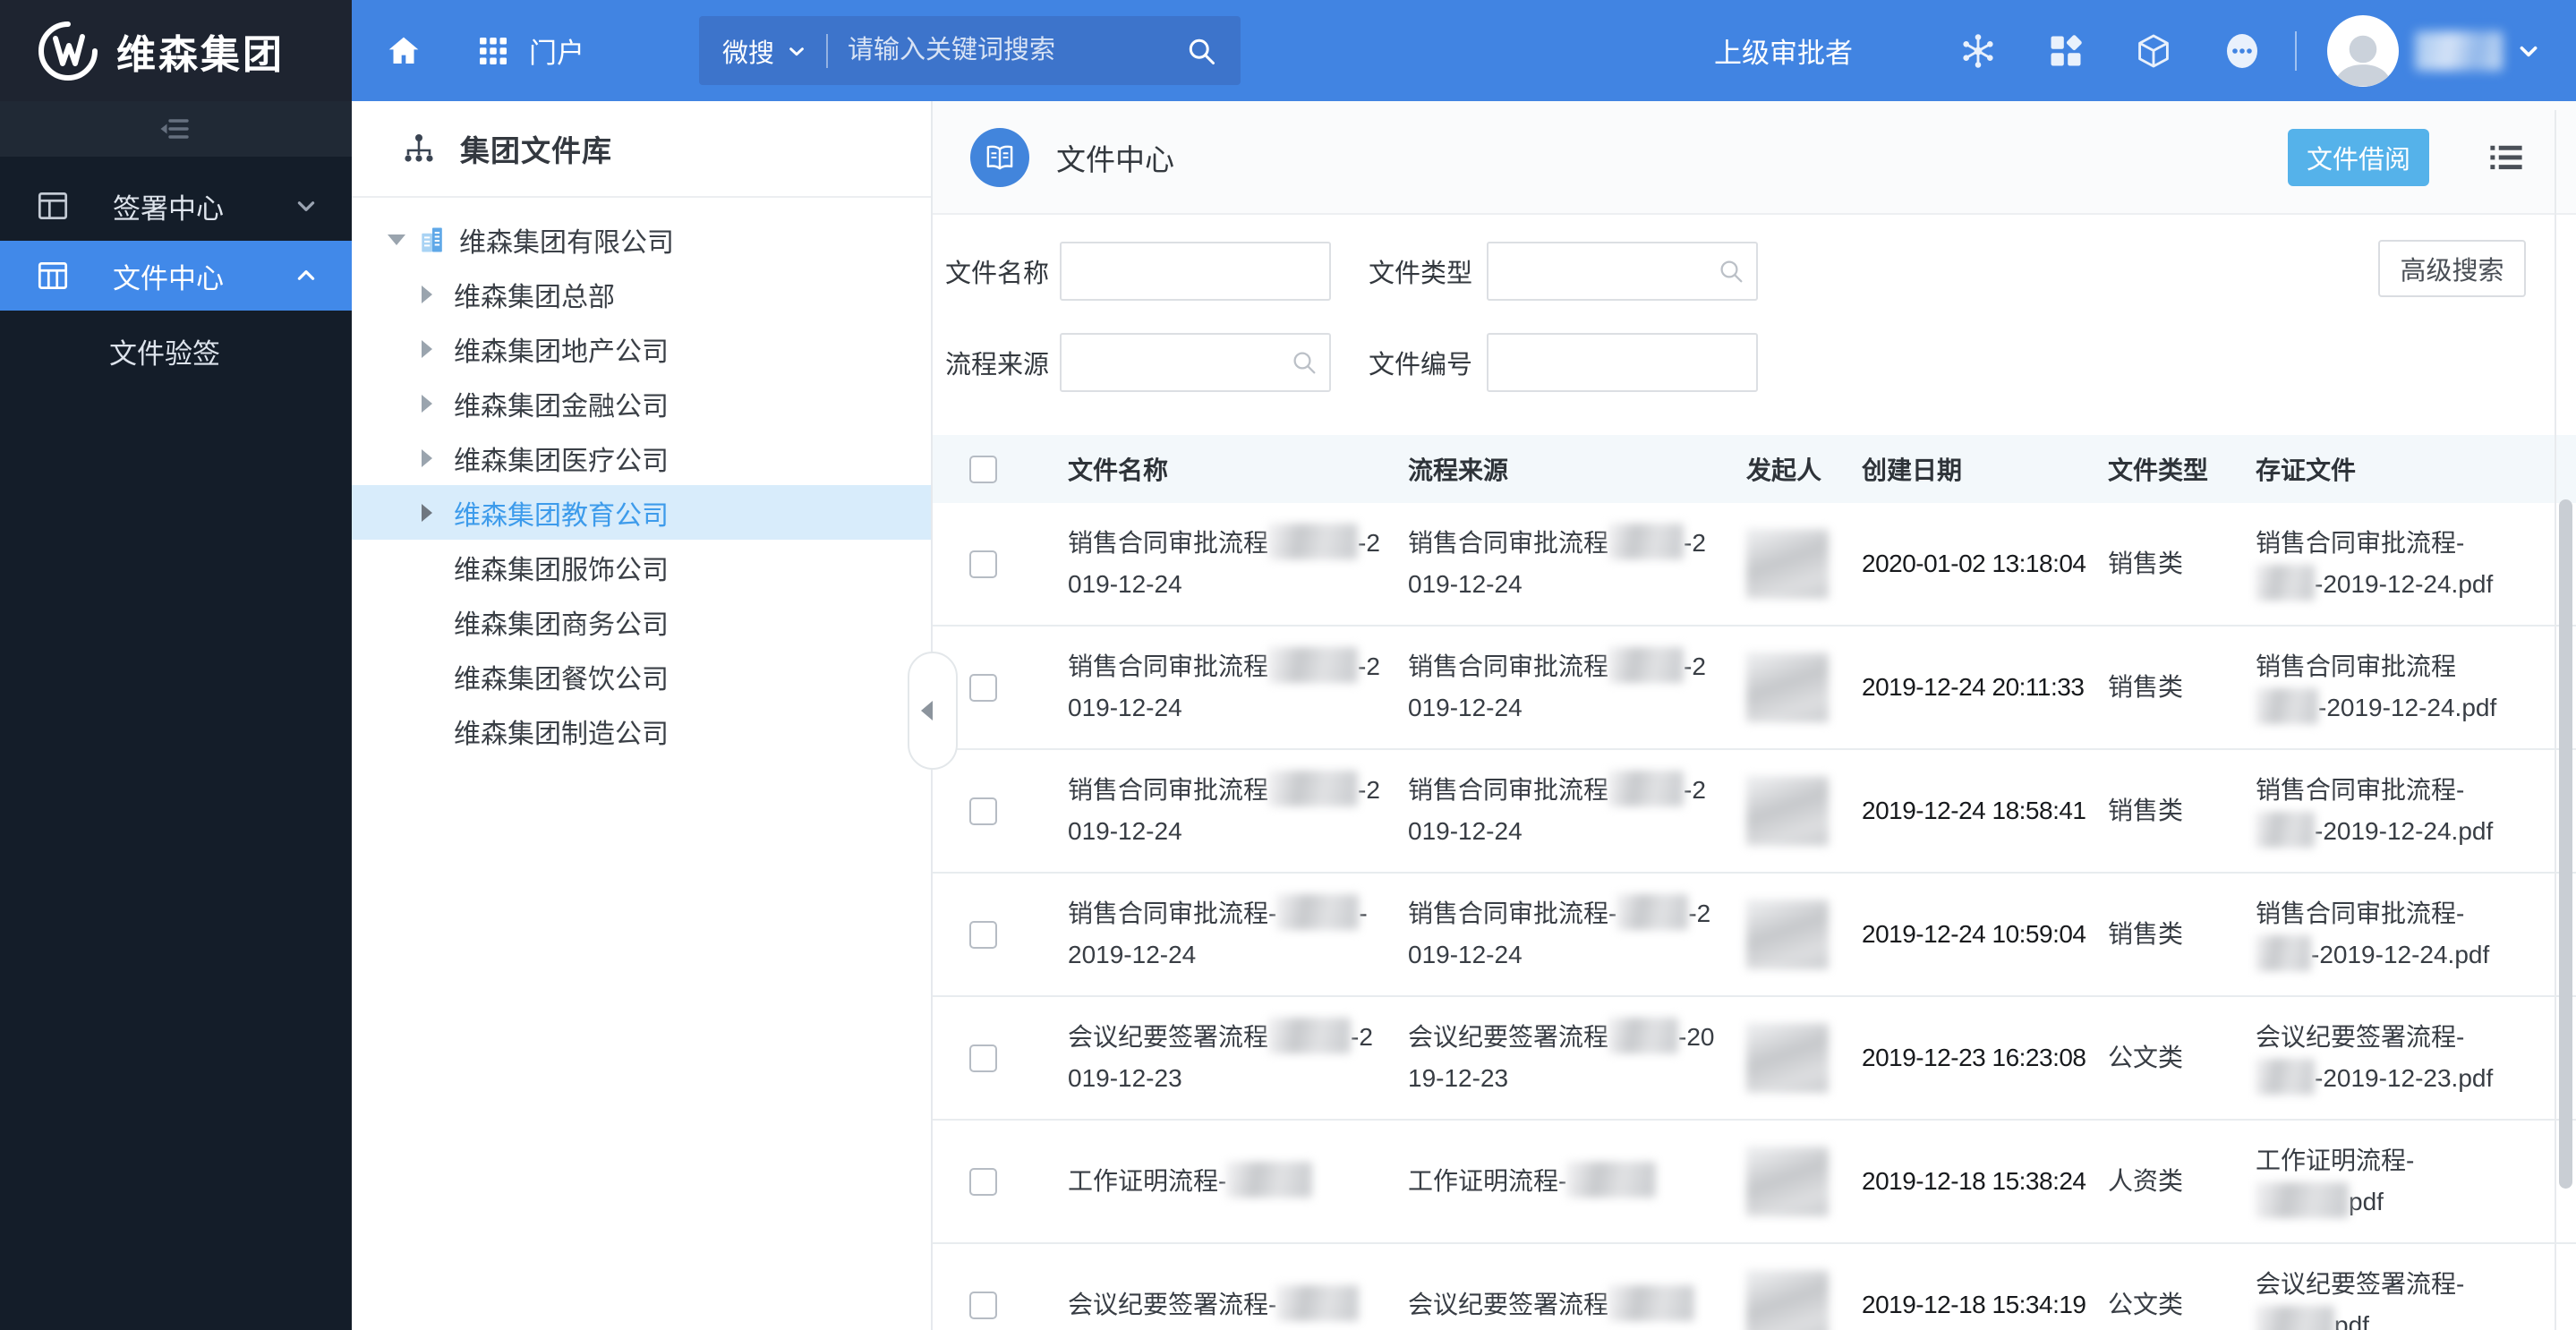 Image resolution: width=2576 pixels, height=1330 pixels. Describe the element at coordinates (1973, 687) in the screenshot. I see `cell-created-date: 2019-12-24 20:11:33` at that location.